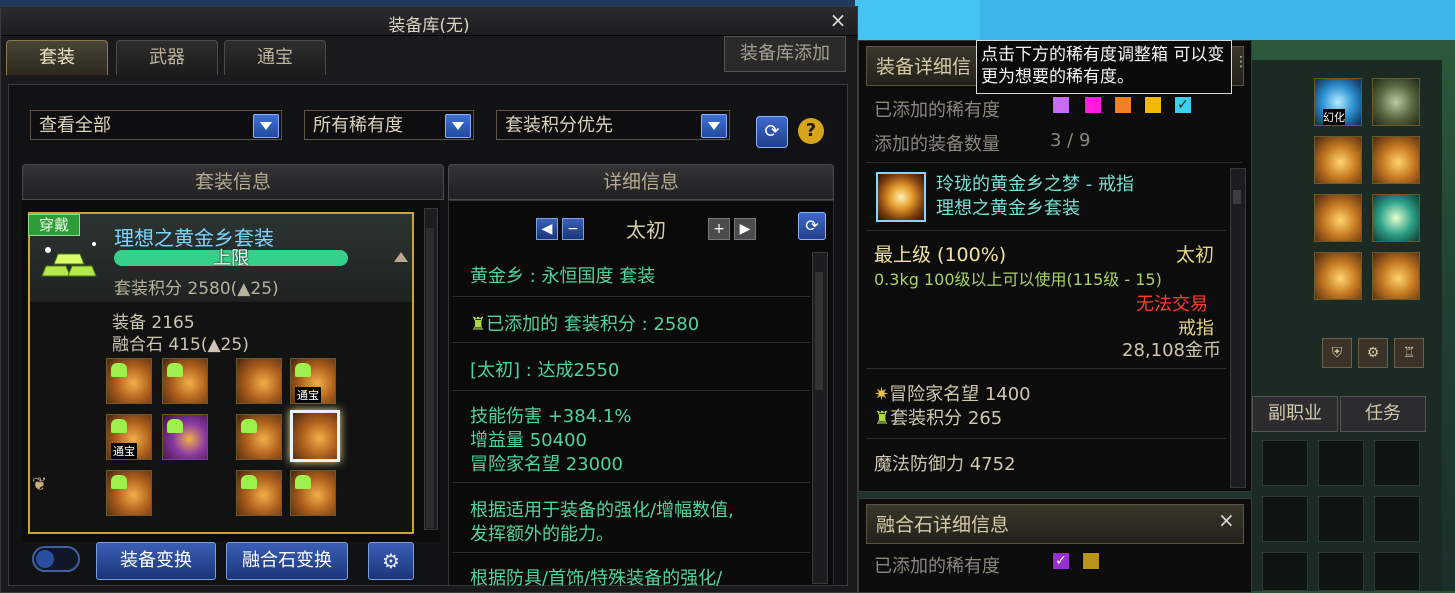  Describe the element at coordinates (546, 464) in the screenshot. I see `stat-fame: 冒险家名望 23000` at that location.